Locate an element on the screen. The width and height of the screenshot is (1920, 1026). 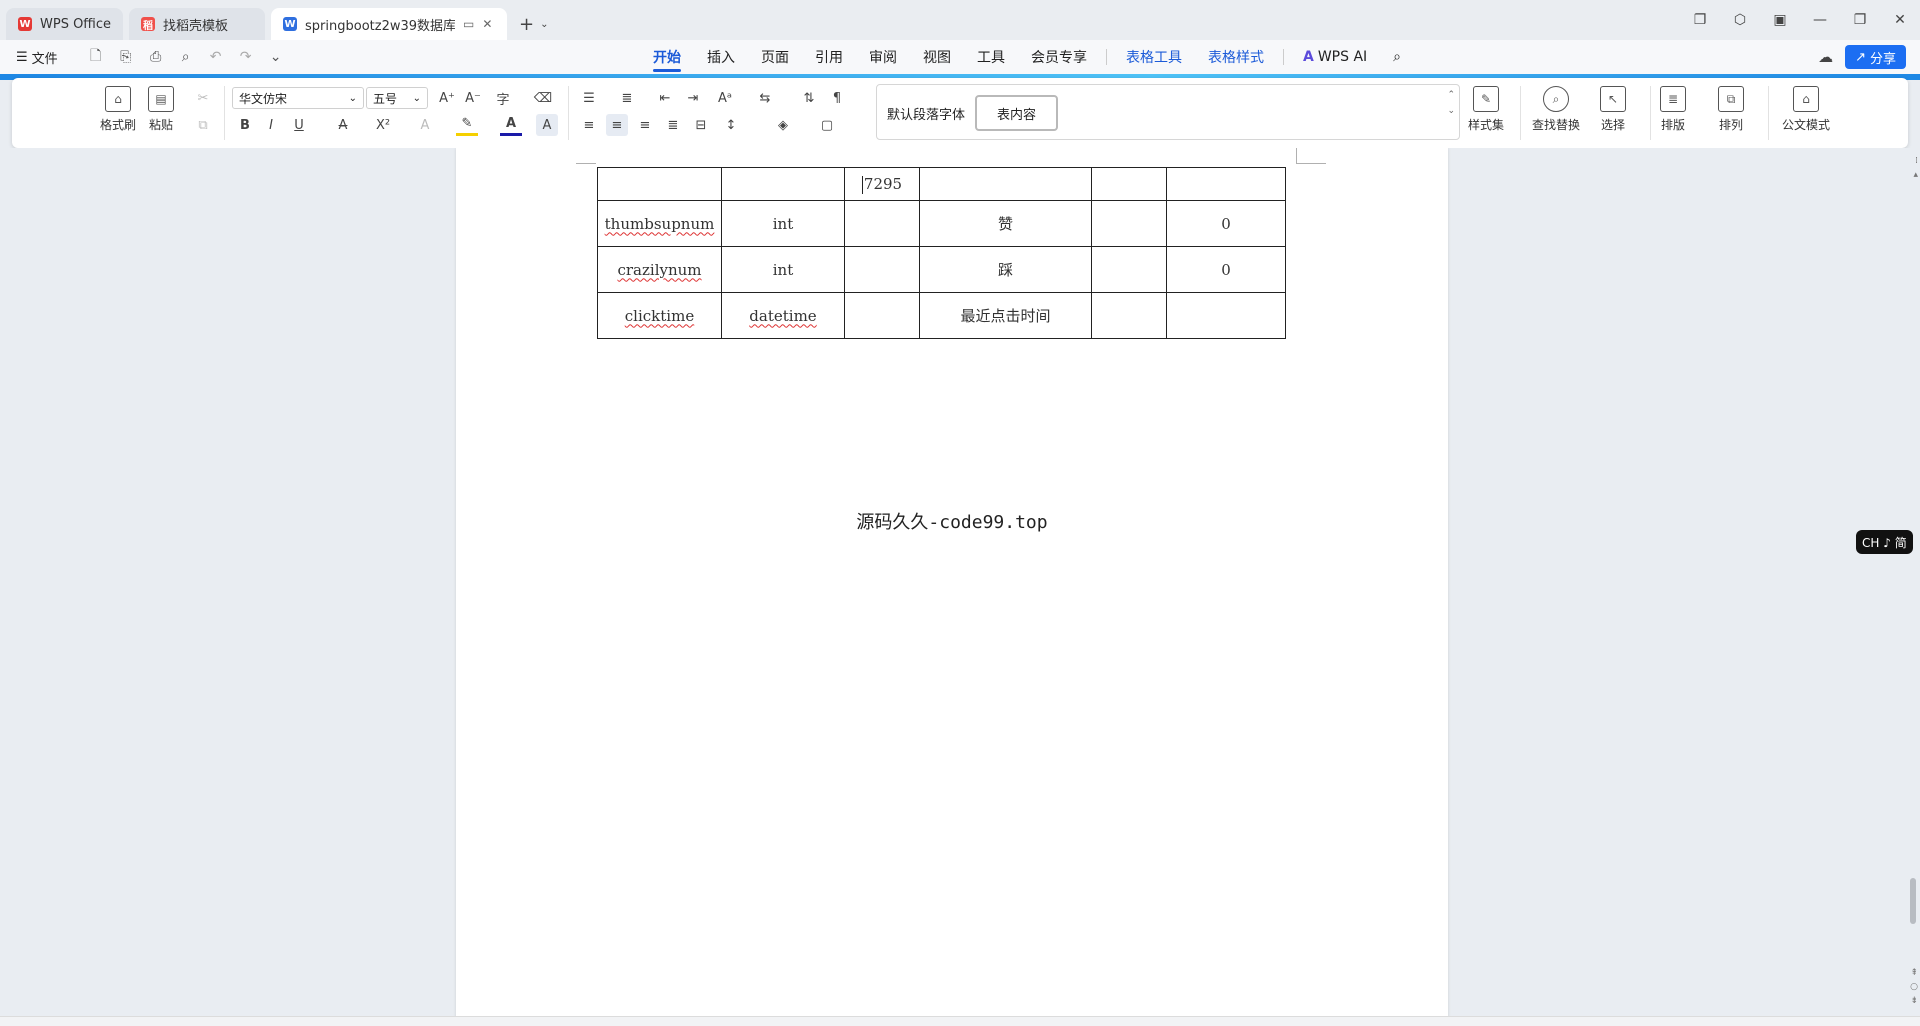
cube-icon: ⬡ is located at coordinates (1740, 20).